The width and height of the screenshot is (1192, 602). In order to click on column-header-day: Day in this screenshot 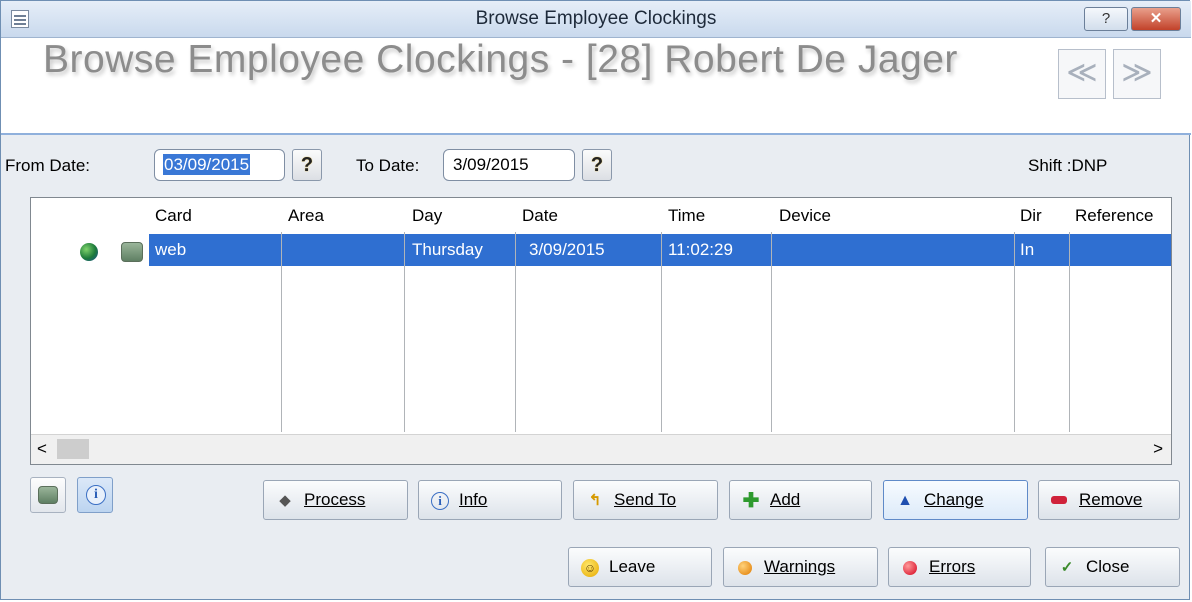, I will do `click(427, 216)`.